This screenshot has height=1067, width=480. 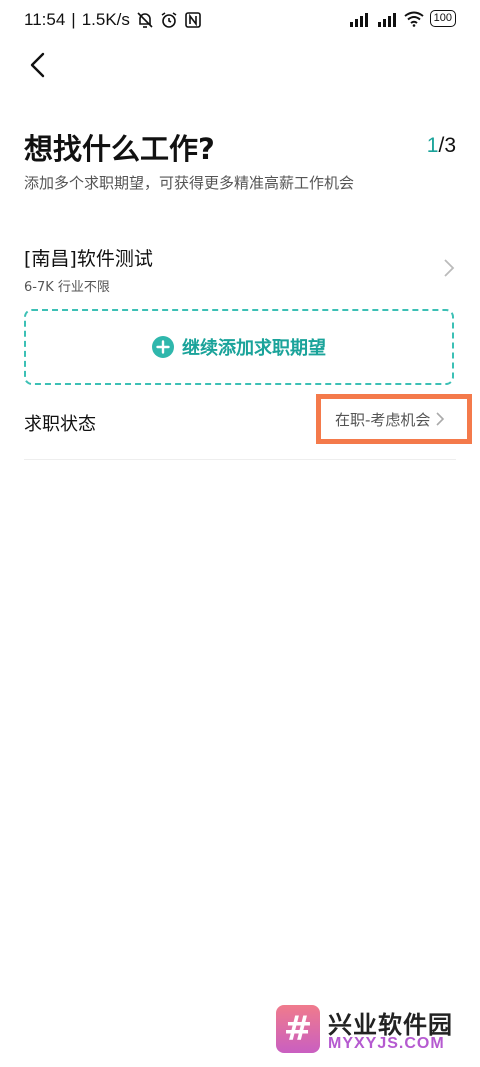 I want to click on job-expectation-title: [南昌]软件测试, so click(x=88, y=259).